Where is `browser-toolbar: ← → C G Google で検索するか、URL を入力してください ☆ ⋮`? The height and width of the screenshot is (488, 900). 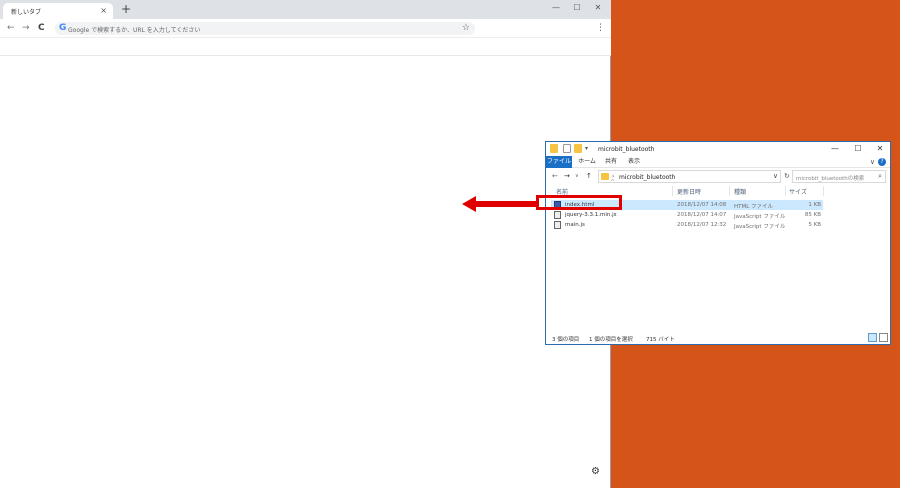 browser-toolbar: ← → C G Google で検索するか、URL を入力してください ☆ ⋮ is located at coordinates (305, 28).